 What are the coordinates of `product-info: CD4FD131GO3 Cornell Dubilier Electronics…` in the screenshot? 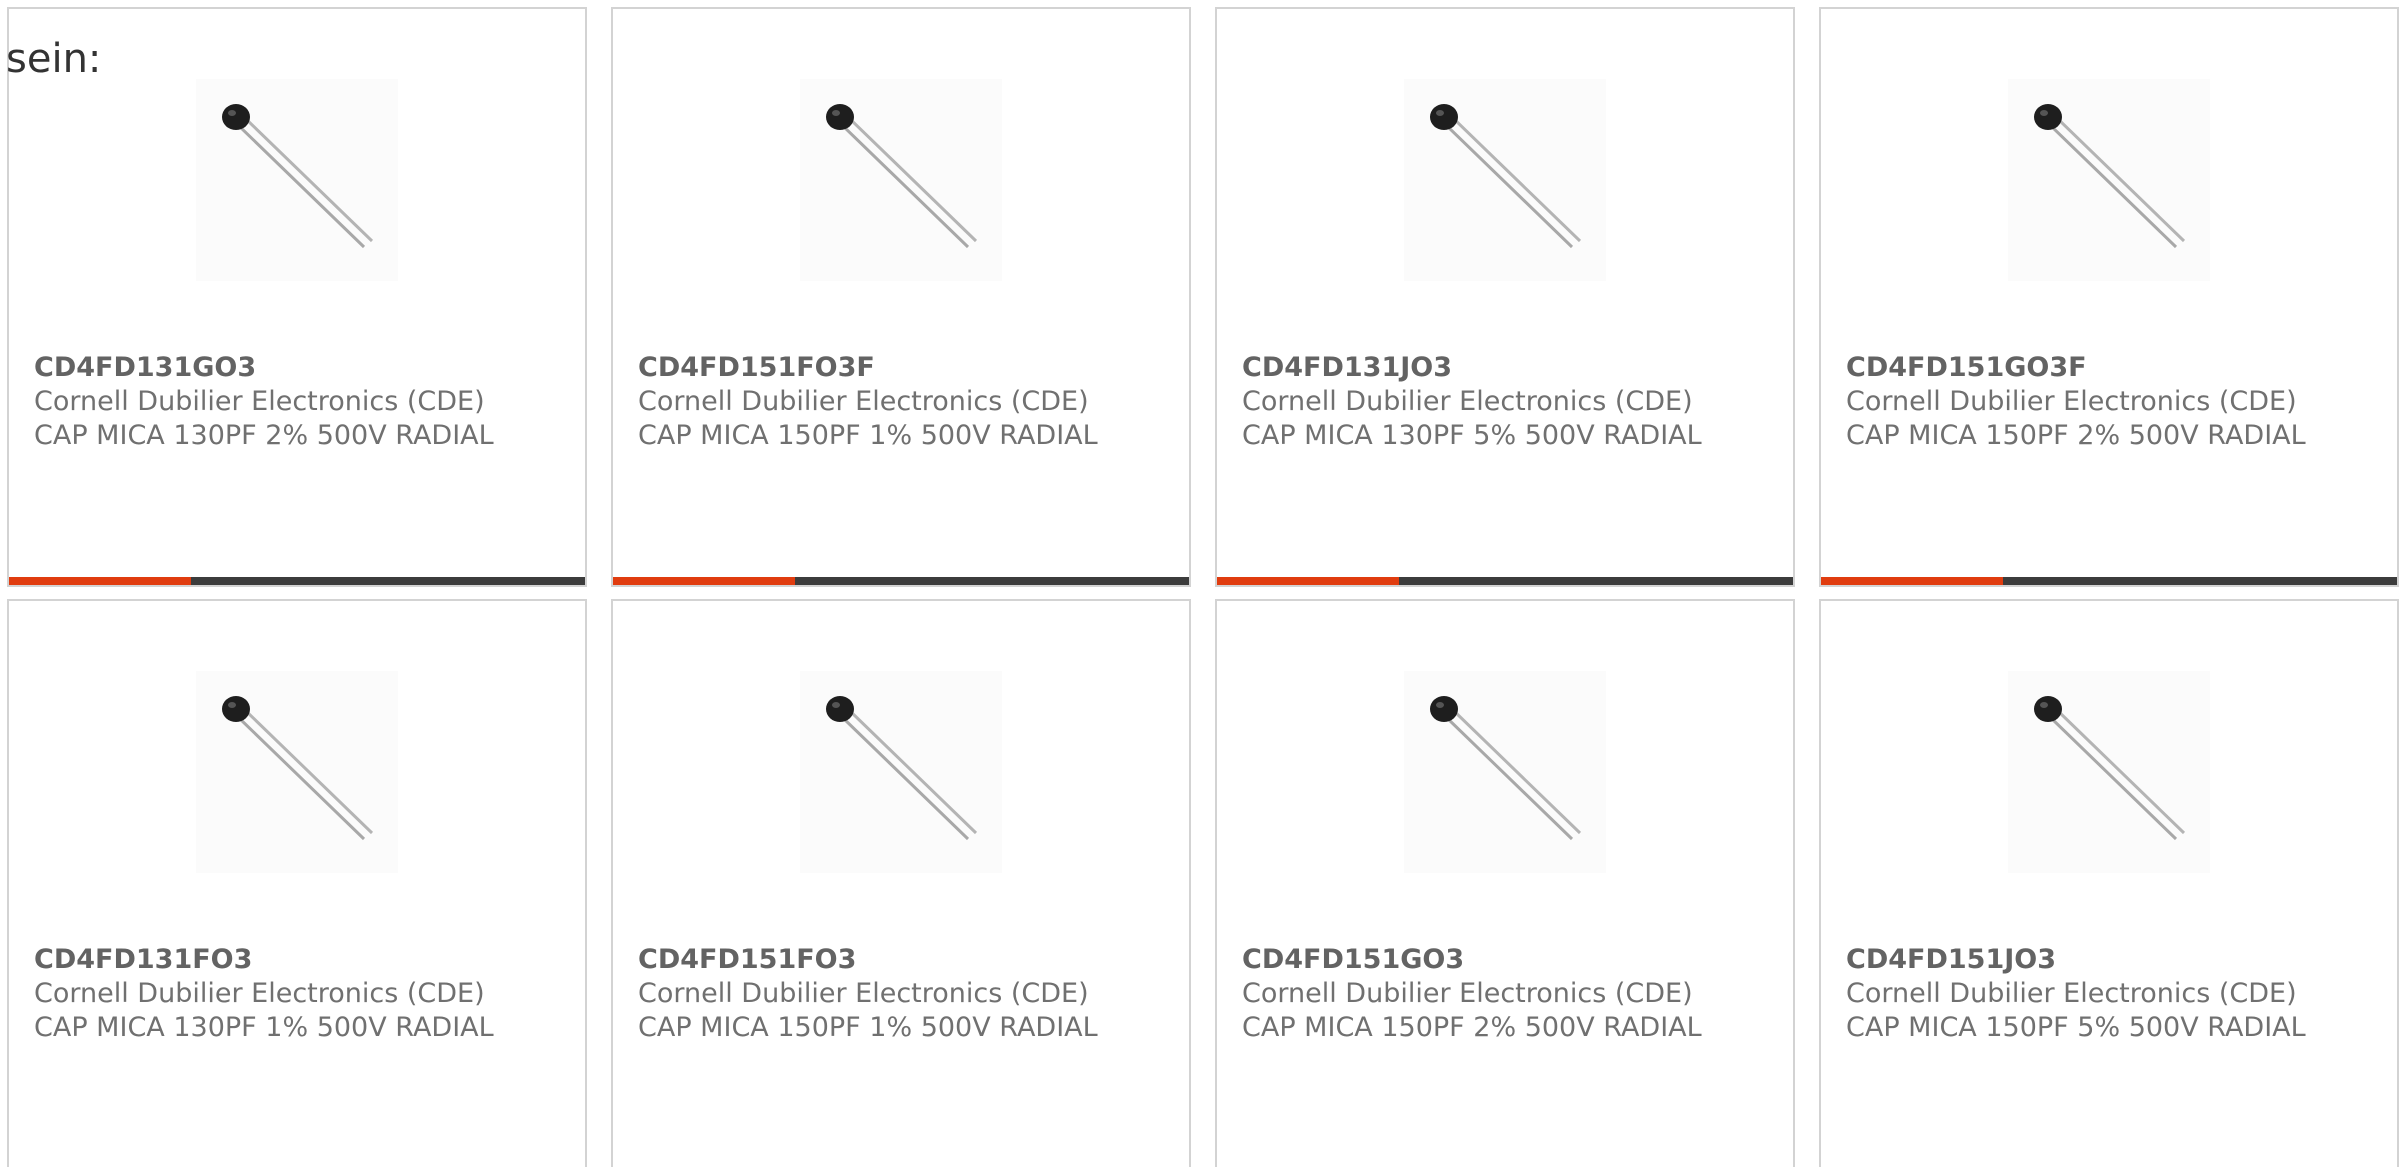 It's located at (294, 402).